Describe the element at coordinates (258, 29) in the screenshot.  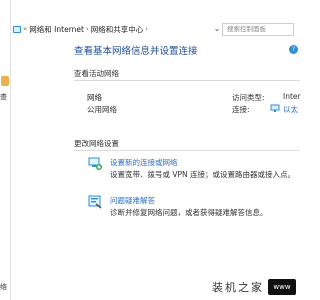
I see `search-input: 搜索控制面板` at that location.